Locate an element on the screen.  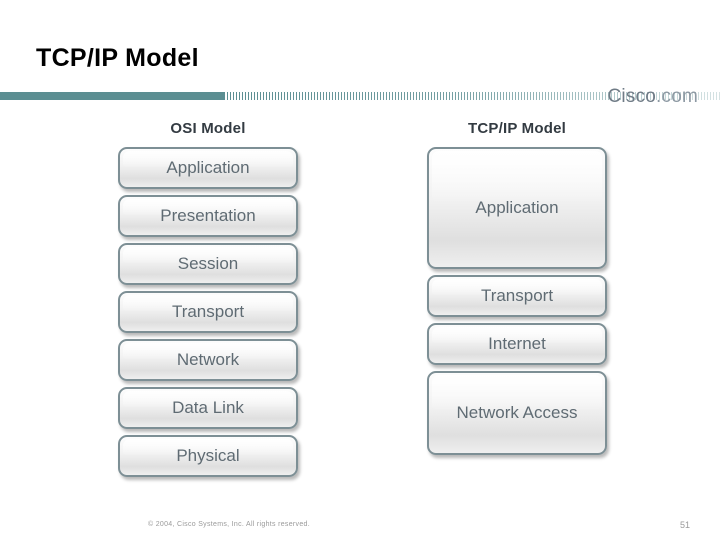
osi-layer-transport-label: Transport is located at coordinates (208, 311).